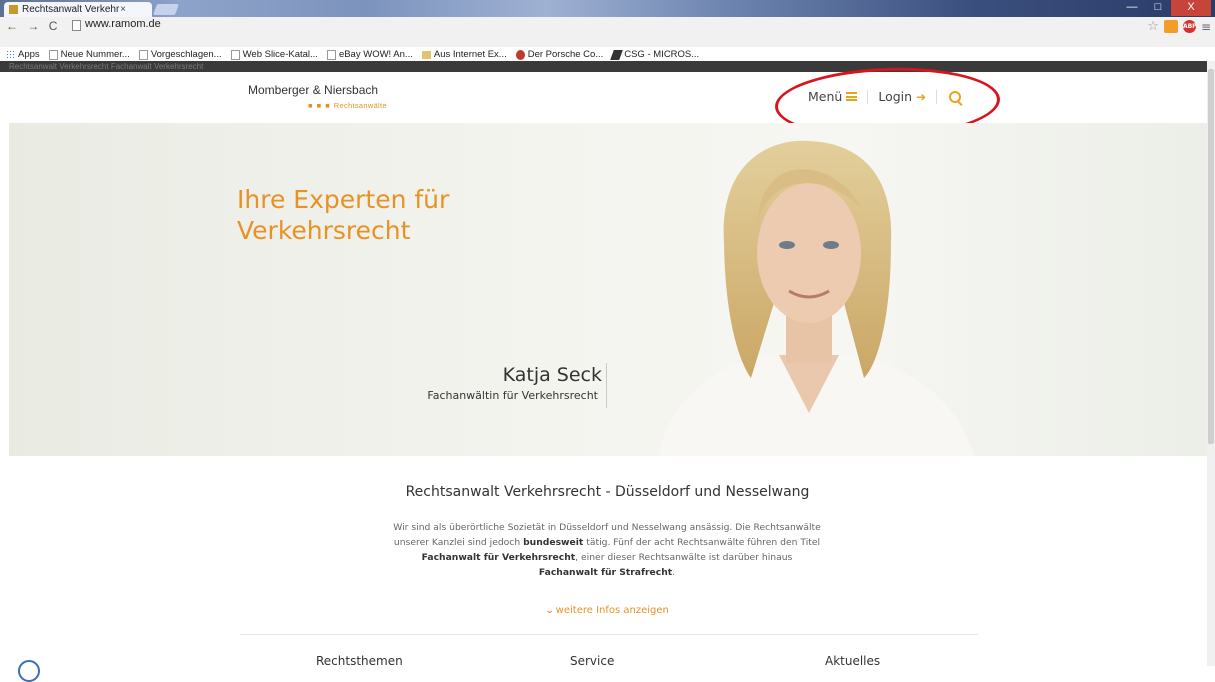 This screenshot has height=682, width=1215. I want to click on minimize-button: —, so click(1132, 8).